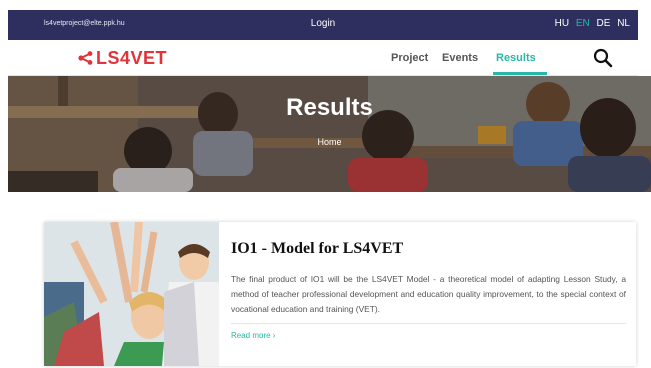 The image size is (651, 368). I want to click on lang-de: DE, so click(604, 23).